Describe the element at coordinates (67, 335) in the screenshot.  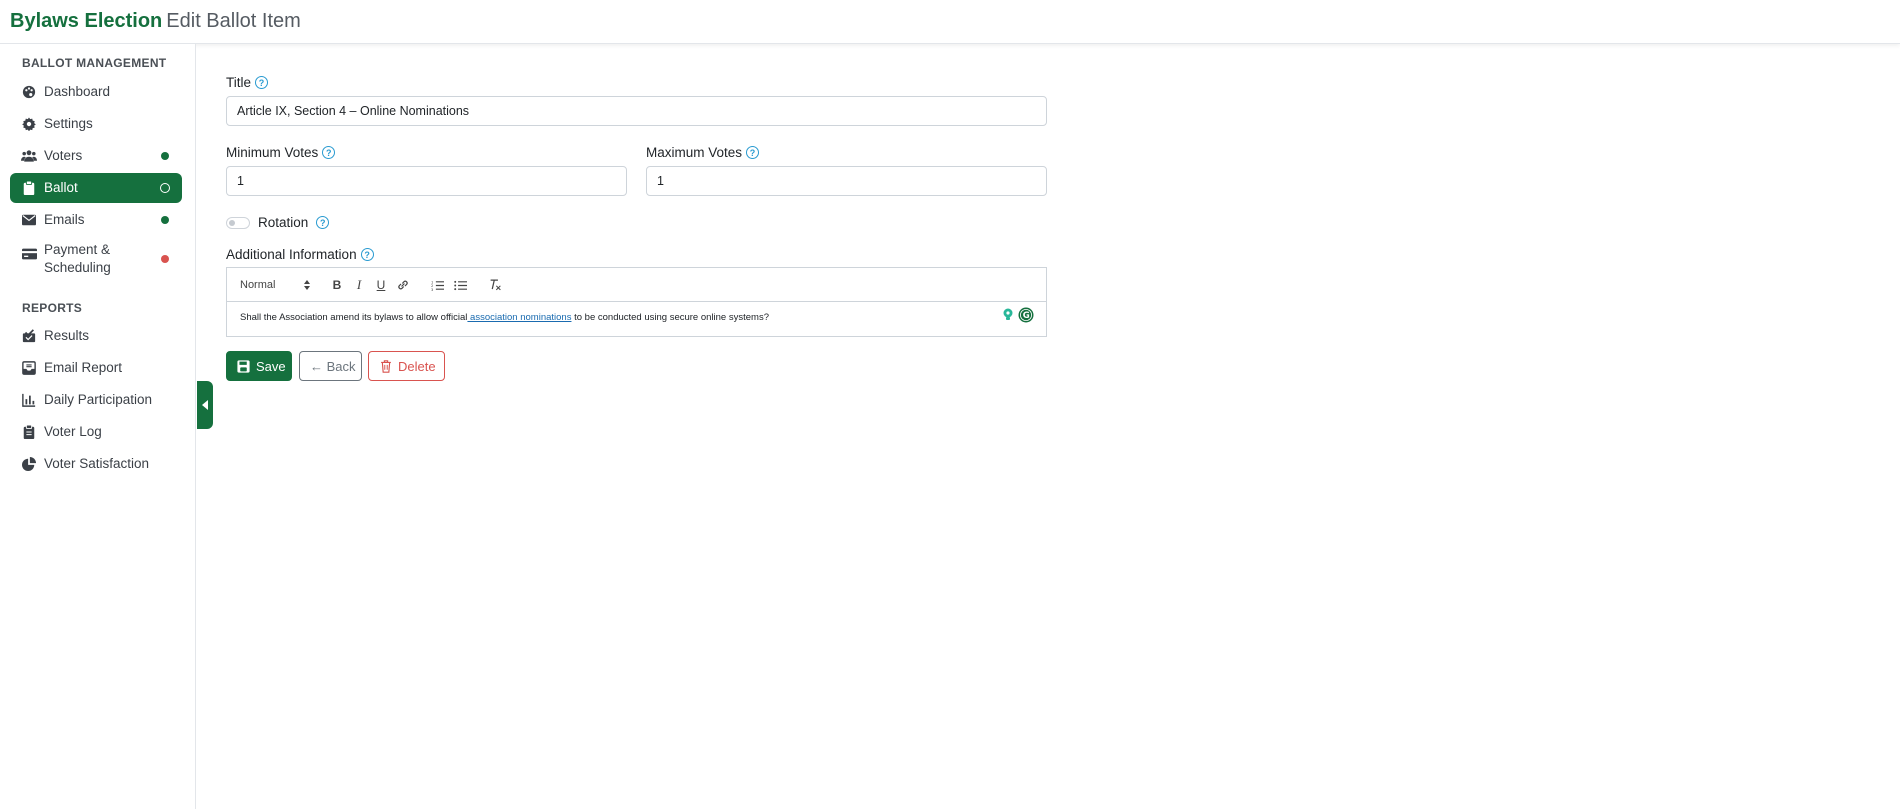
I see `sidebar-item-label: Results` at that location.